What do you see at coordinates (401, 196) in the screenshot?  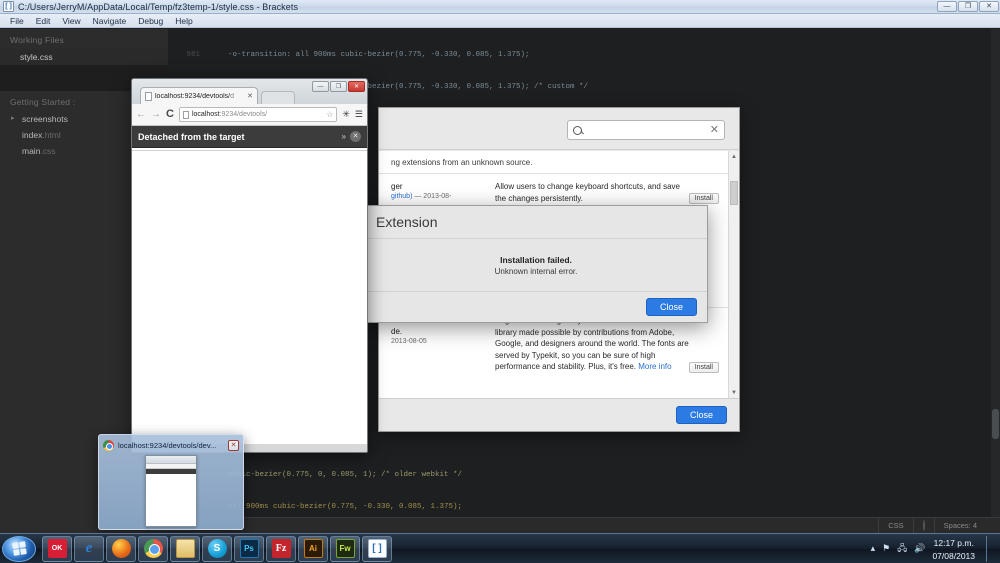 I see `extension-author-link: github)` at bounding box center [401, 196].